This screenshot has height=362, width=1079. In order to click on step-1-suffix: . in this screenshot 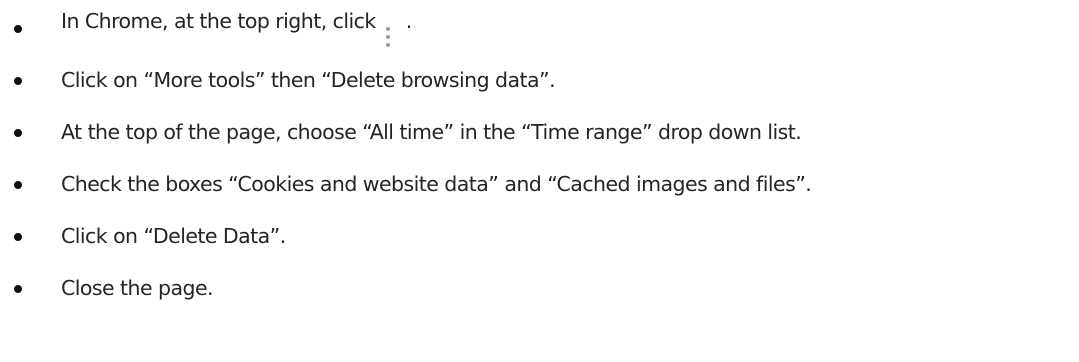, I will do `click(409, 21)`.